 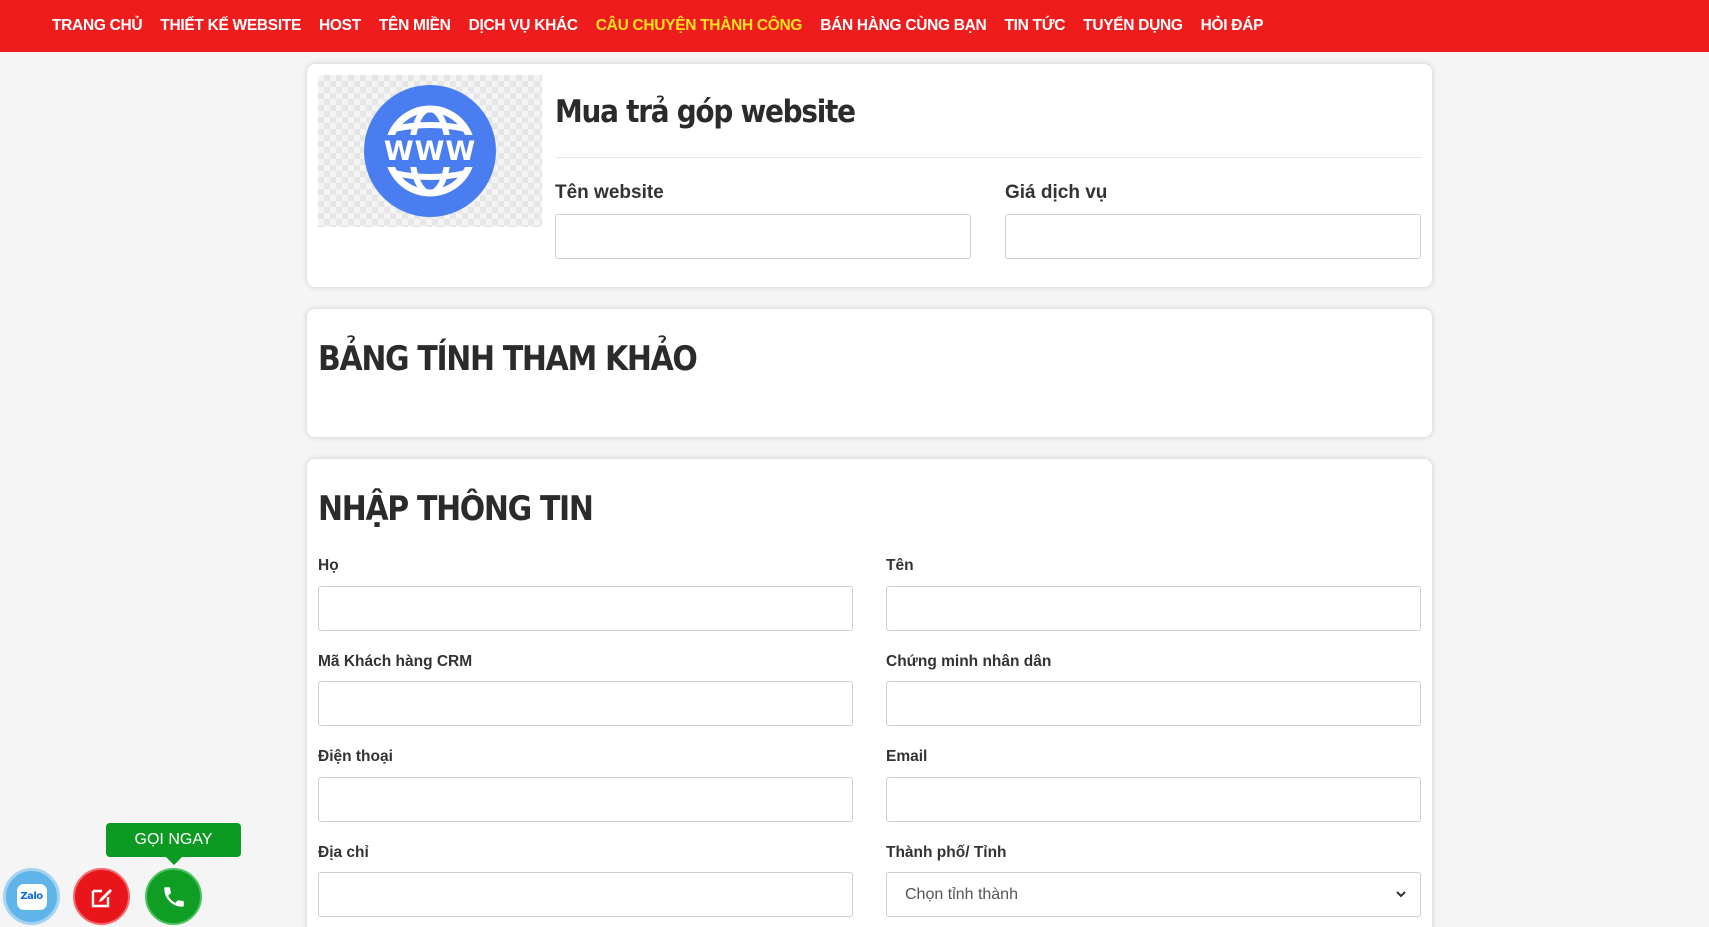 What do you see at coordinates (699, 26) in the screenshot?
I see `nav-item-cau-chuyen-thanh-cong: CÂU CHUYỆN THÀNH CÔNG` at bounding box center [699, 26].